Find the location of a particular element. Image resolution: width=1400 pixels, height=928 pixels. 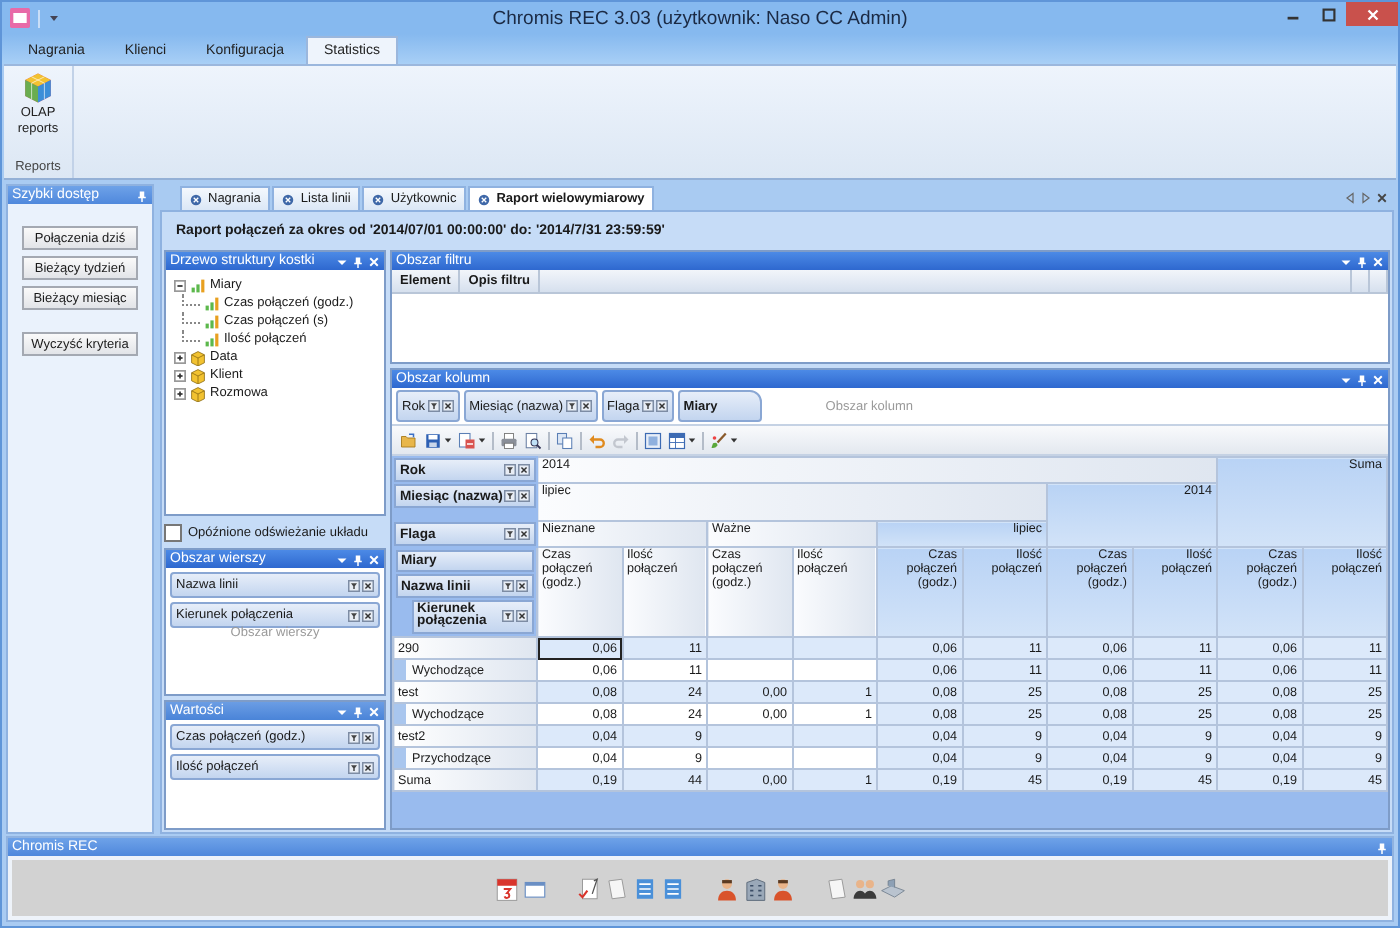

export-button is located at coordinates (472, 440).